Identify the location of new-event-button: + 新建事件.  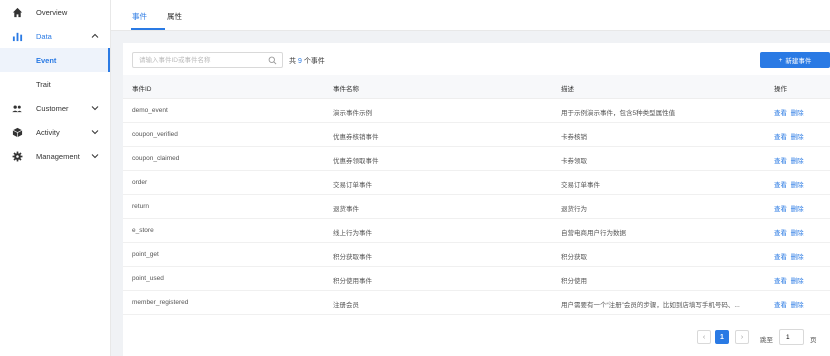
(795, 60).